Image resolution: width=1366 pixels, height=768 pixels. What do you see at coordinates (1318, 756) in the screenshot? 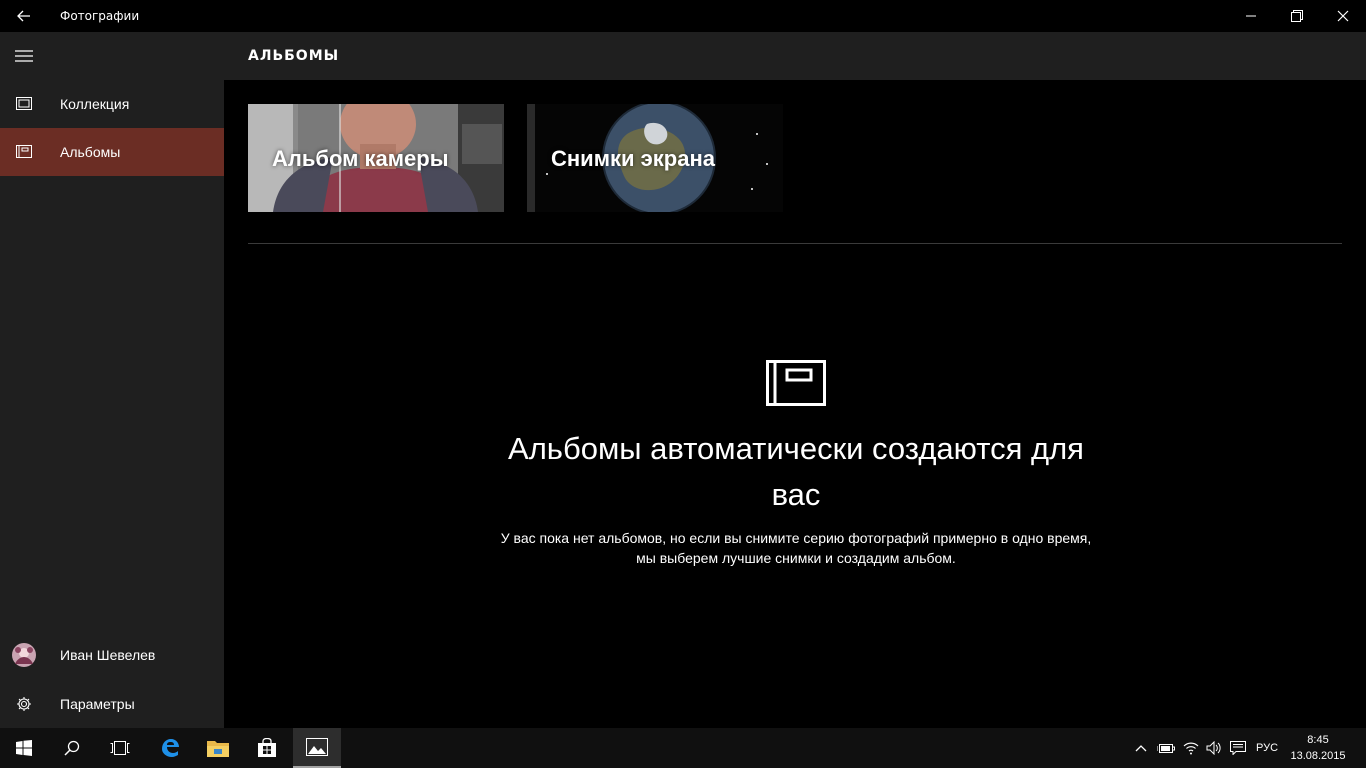
I see `clock-date: 13.08.2015` at bounding box center [1318, 756].